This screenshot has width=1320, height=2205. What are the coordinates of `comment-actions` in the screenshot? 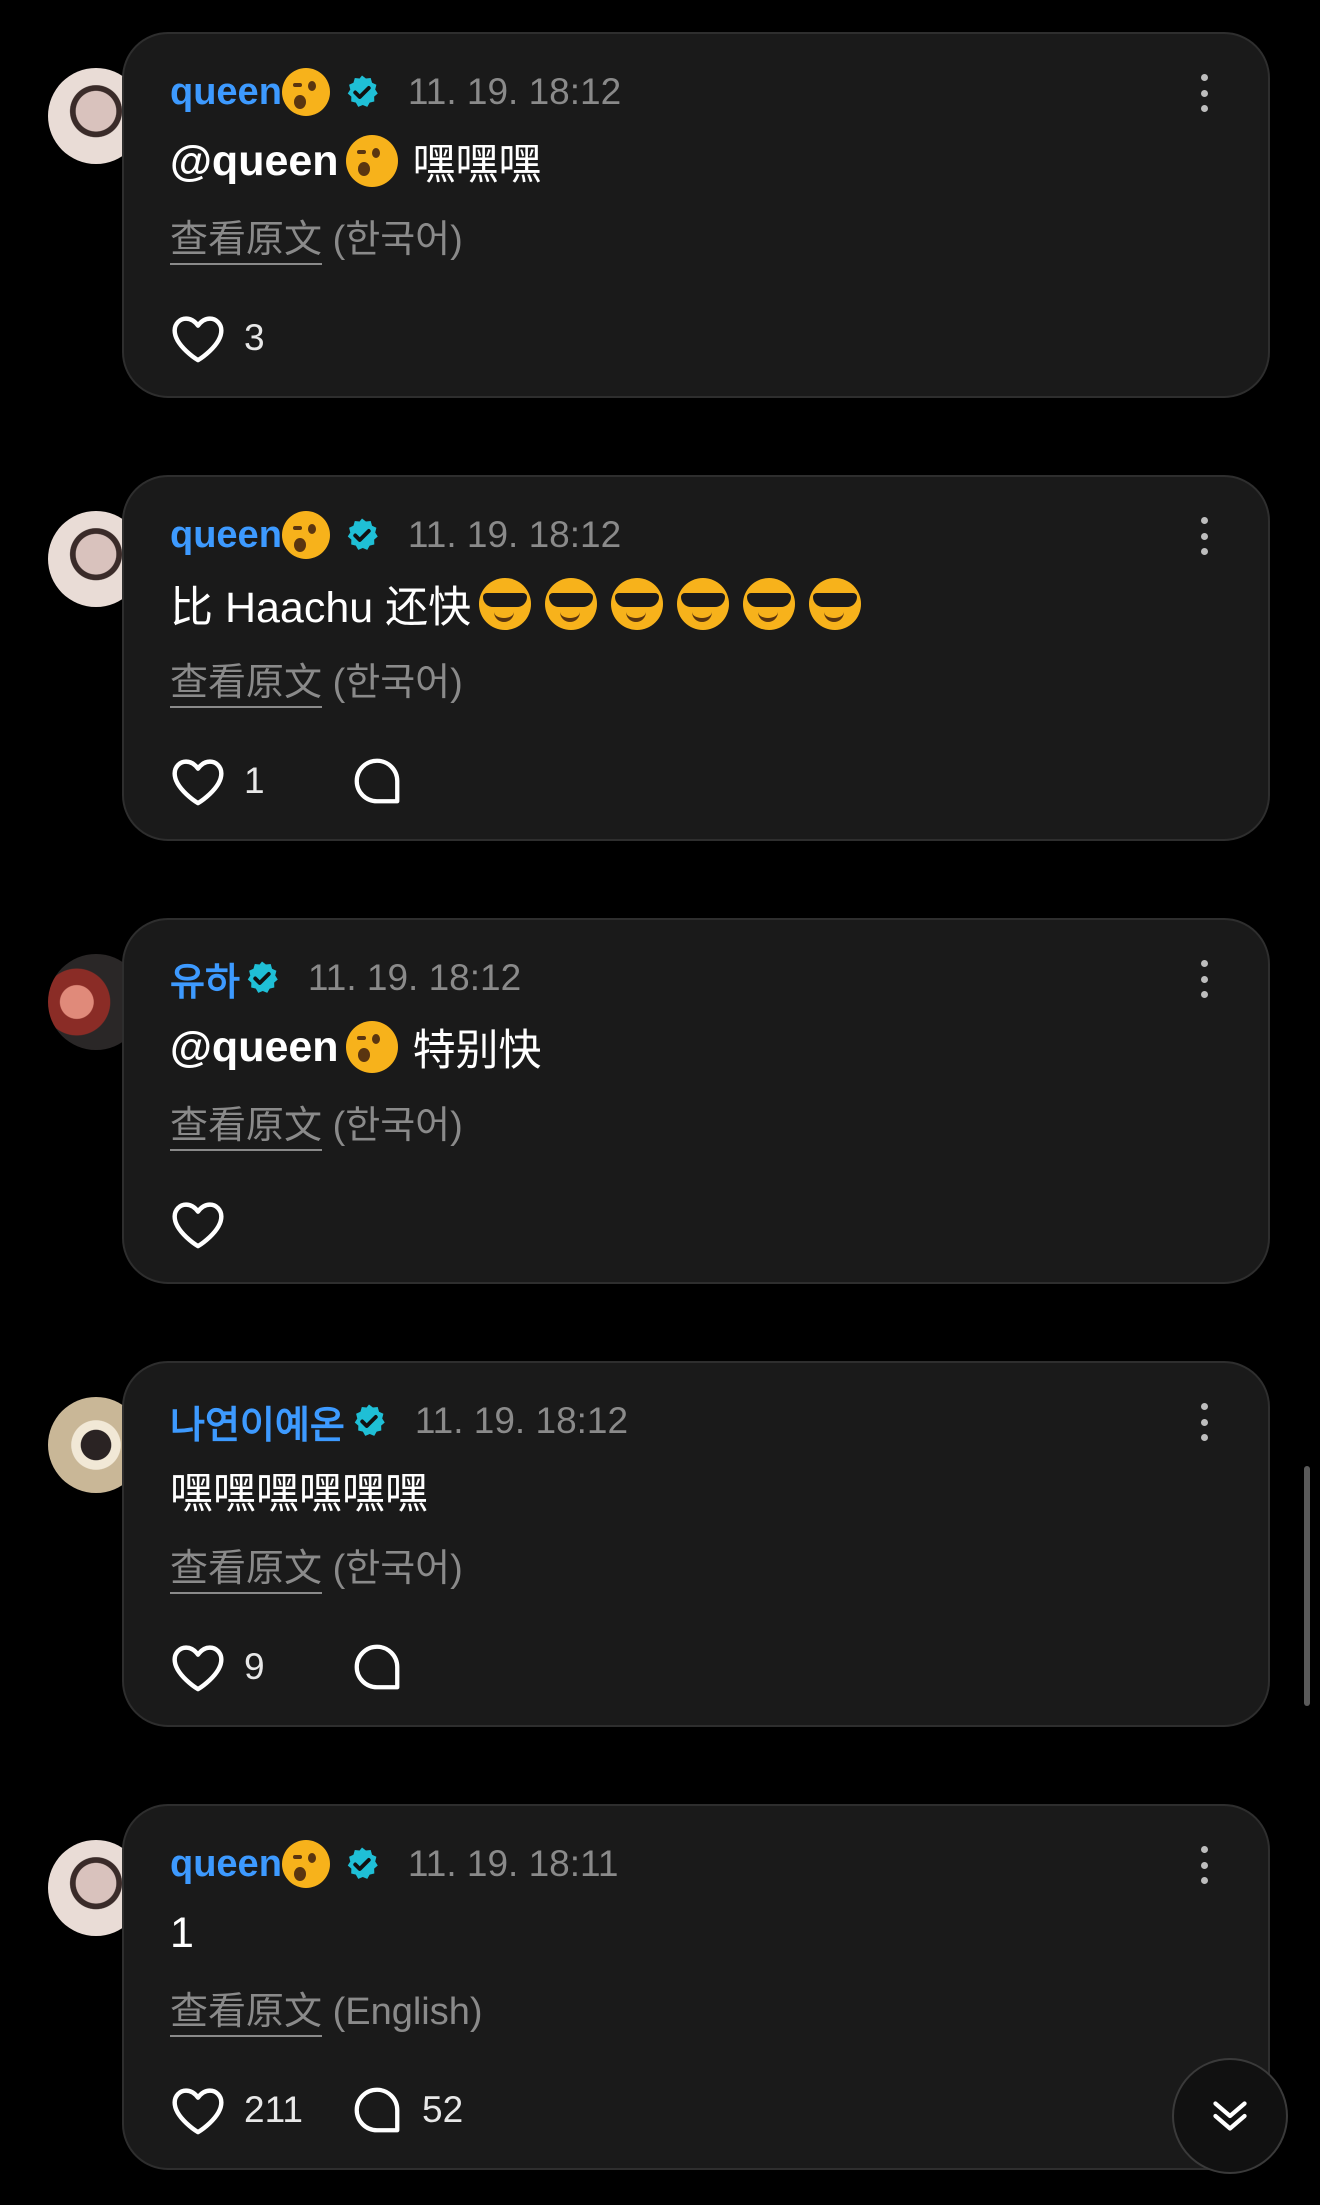 It's located at (198, 1224).